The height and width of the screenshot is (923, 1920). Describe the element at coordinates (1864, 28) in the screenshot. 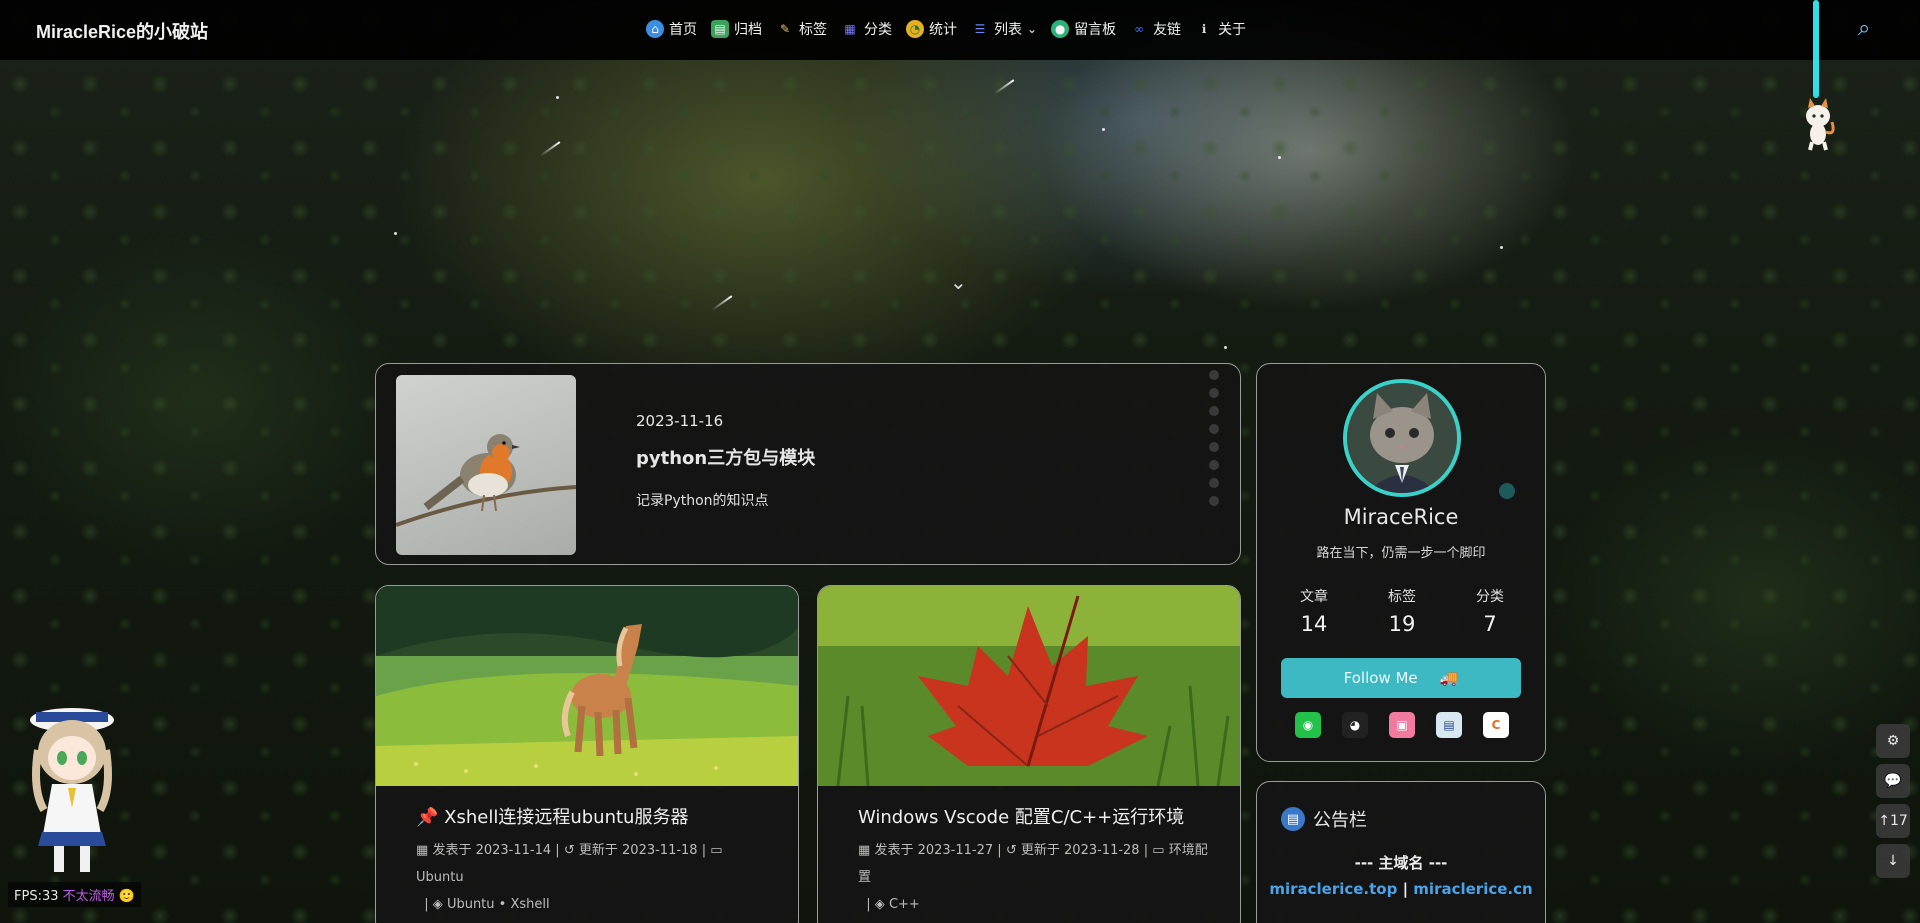

I see `search-icon: ⌕` at that location.